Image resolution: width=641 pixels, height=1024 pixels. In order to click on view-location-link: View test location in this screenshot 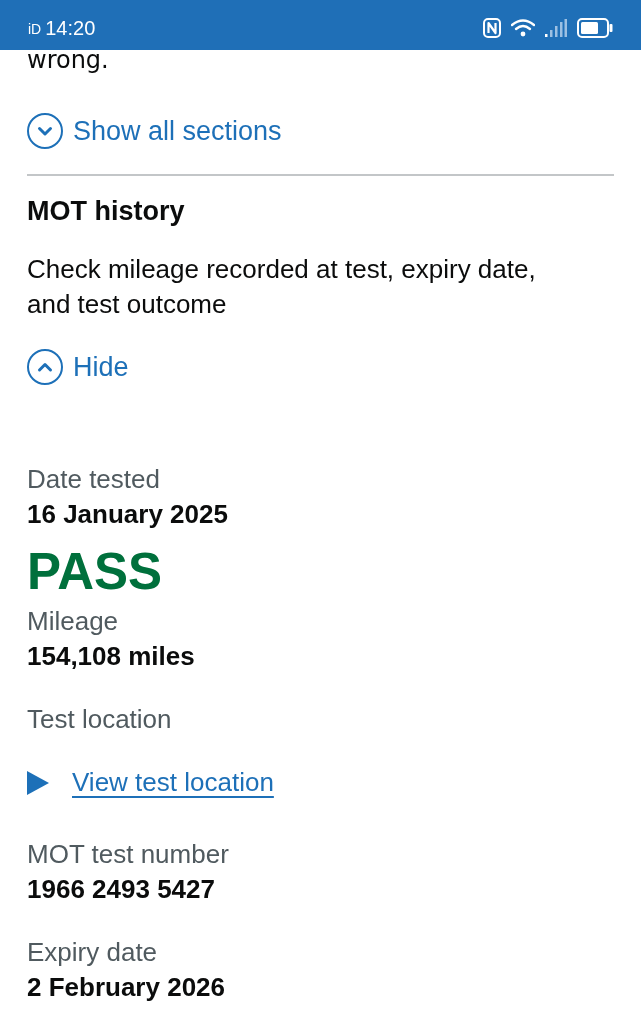, I will do `click(173, 782)`.